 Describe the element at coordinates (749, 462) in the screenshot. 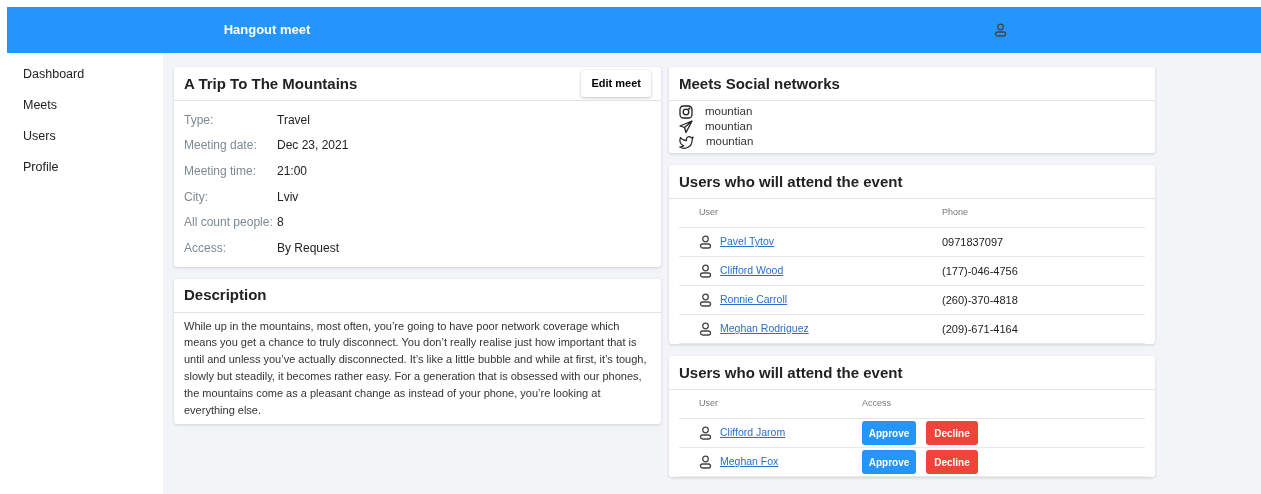

I see `user-link: Meghan Fox` at that location.